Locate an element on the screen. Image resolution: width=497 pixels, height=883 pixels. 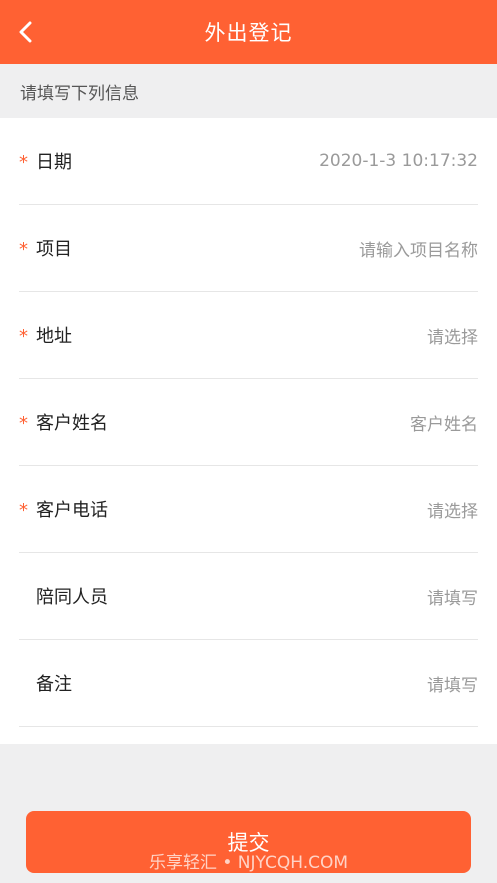
customer-phone-select: 请选择 is located at coordinates (452, 509).